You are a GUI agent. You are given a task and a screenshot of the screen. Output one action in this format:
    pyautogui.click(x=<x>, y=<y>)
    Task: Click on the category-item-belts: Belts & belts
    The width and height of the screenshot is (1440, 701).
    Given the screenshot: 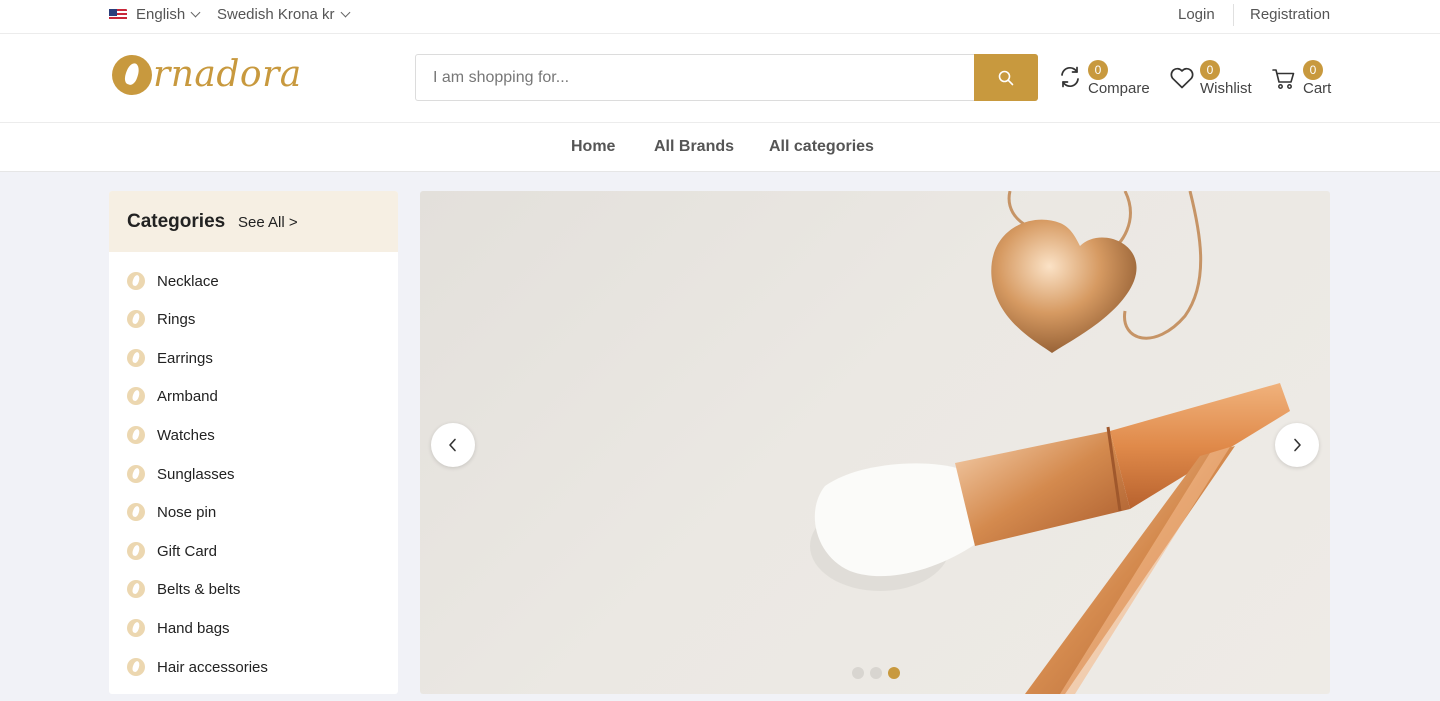 What is the action you would take?
    pyautogui.click(x=183, y=589)
    